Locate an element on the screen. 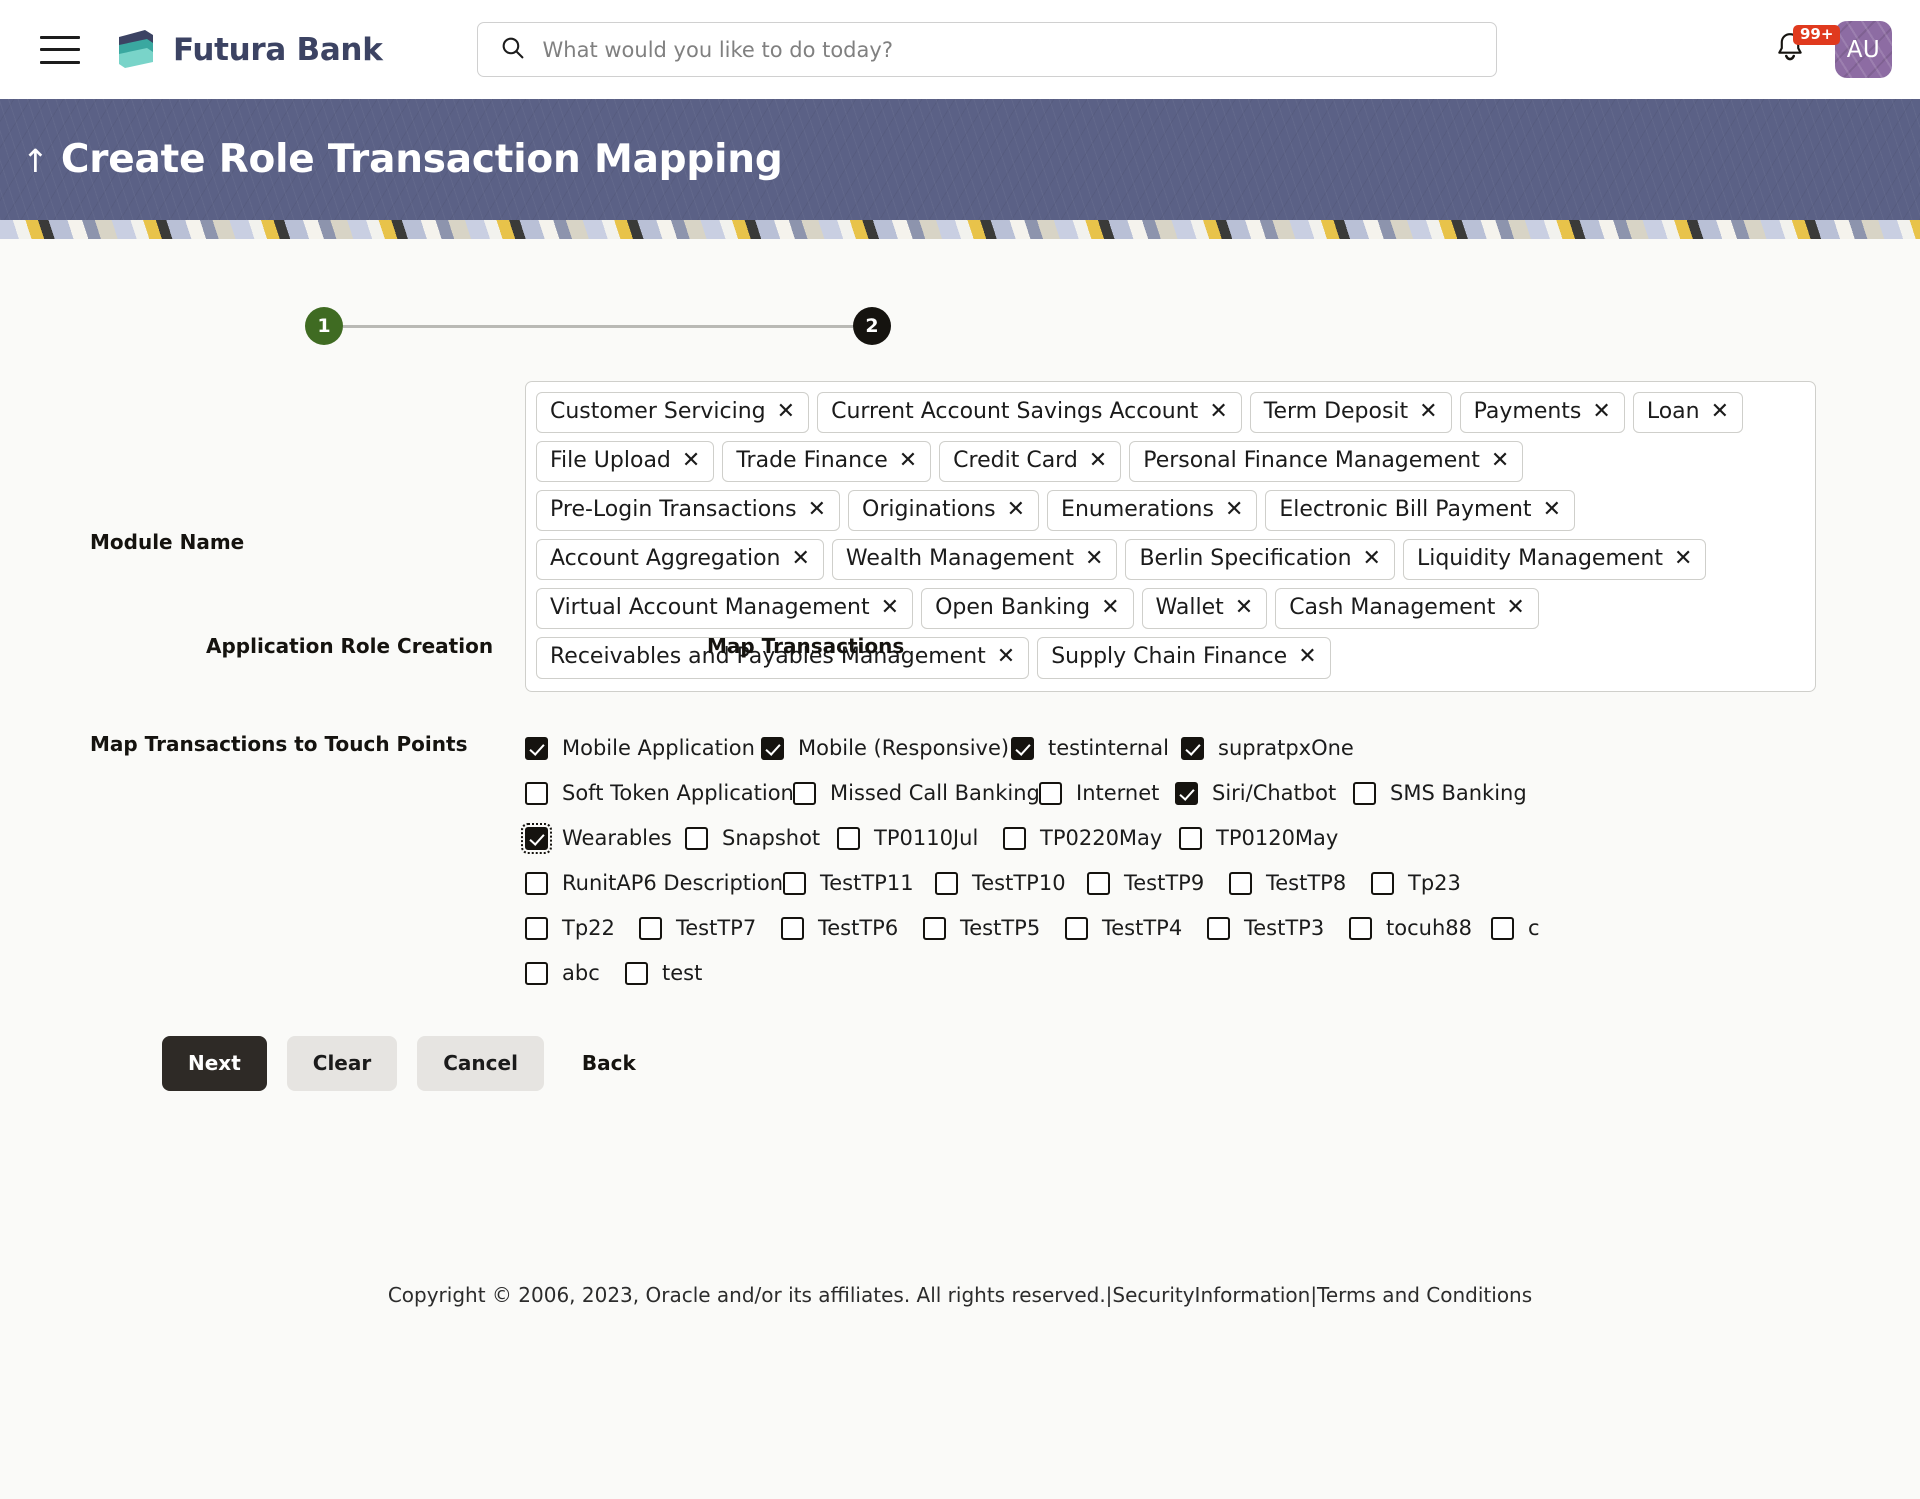  stepper-step-2: 2 is located at coordinates (872, 326).